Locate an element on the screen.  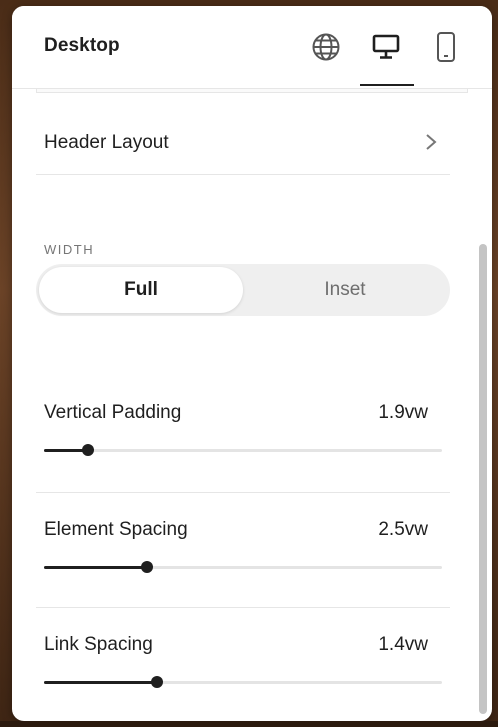
header-layout-row: Header Layout is located at coordinates (243, 142).